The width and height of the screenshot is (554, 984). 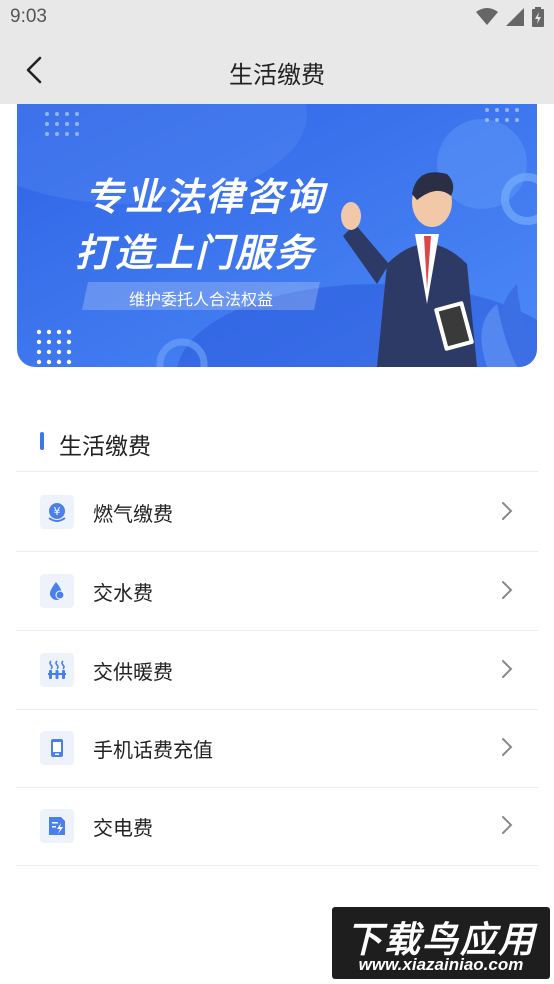 I want to click on list-item-label: 交供暖费, so click(x=133, y=672).